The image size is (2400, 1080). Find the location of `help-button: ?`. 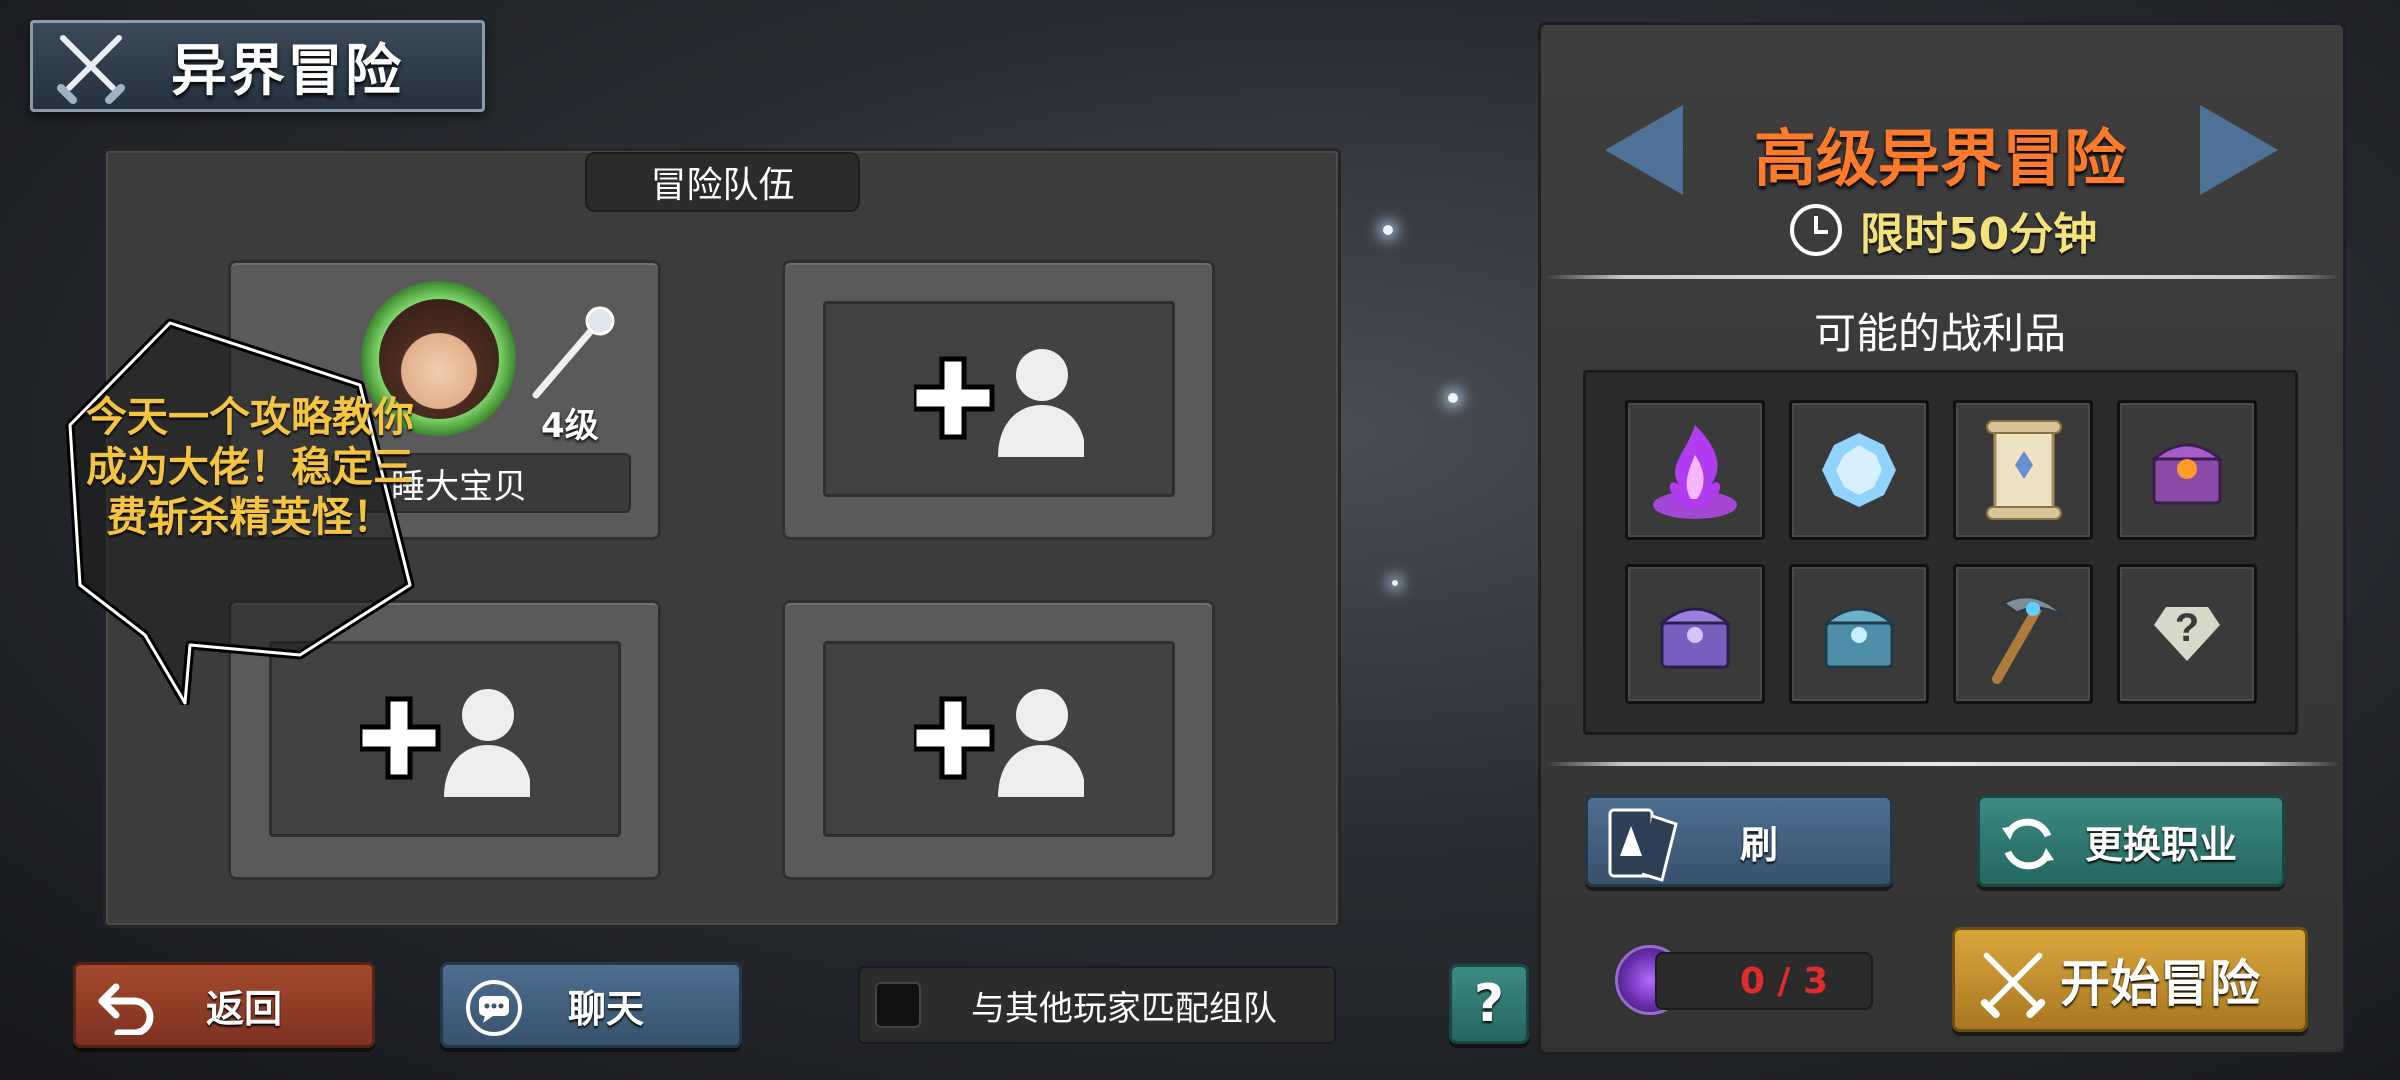

help-button: ? is located at coordinates (1489, 1004).